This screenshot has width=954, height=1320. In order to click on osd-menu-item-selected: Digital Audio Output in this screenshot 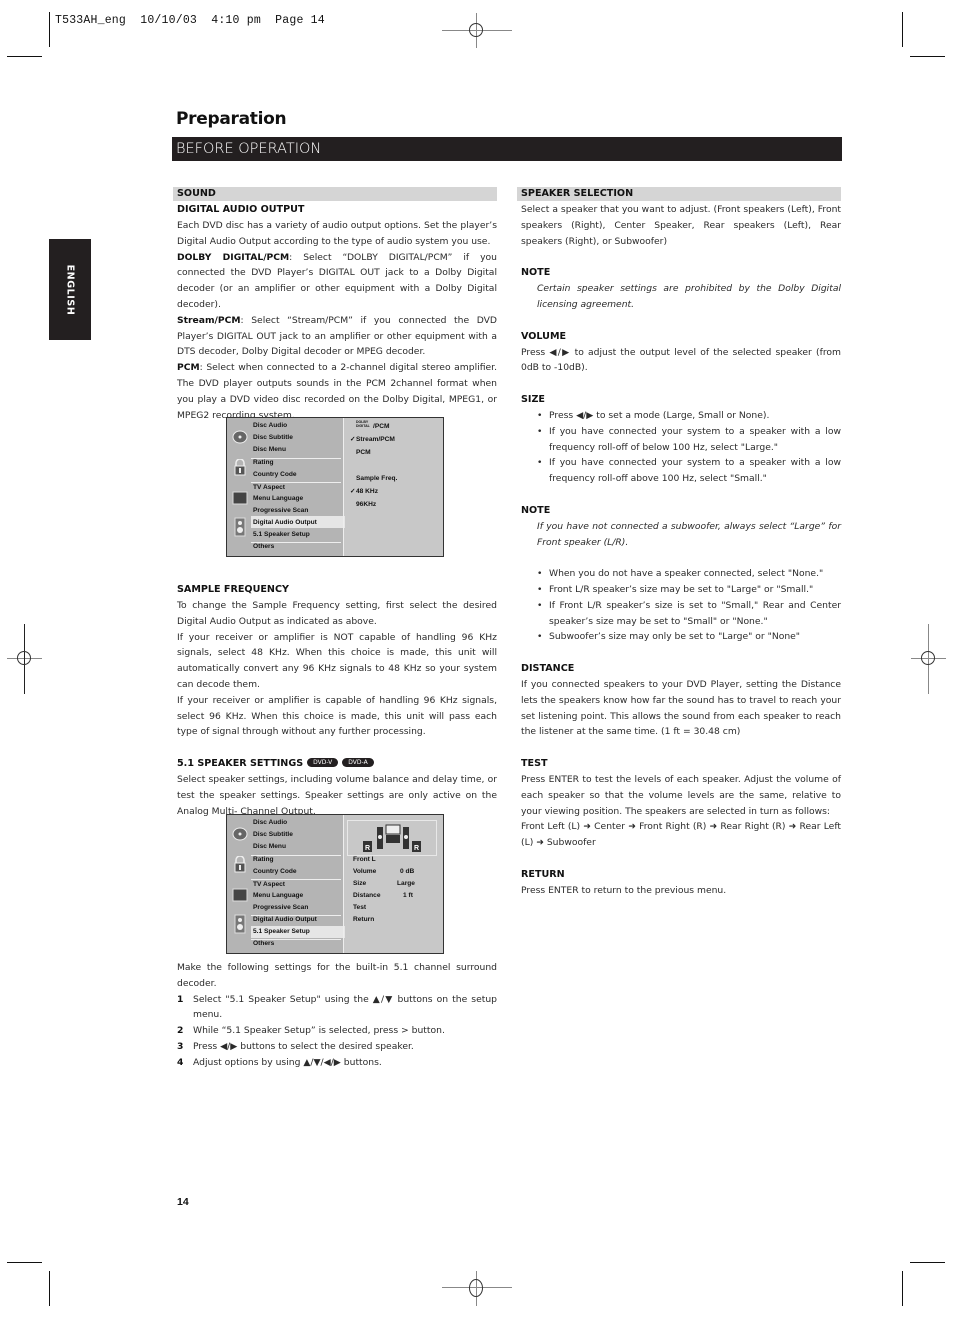, I will do `click(285, 522)`.